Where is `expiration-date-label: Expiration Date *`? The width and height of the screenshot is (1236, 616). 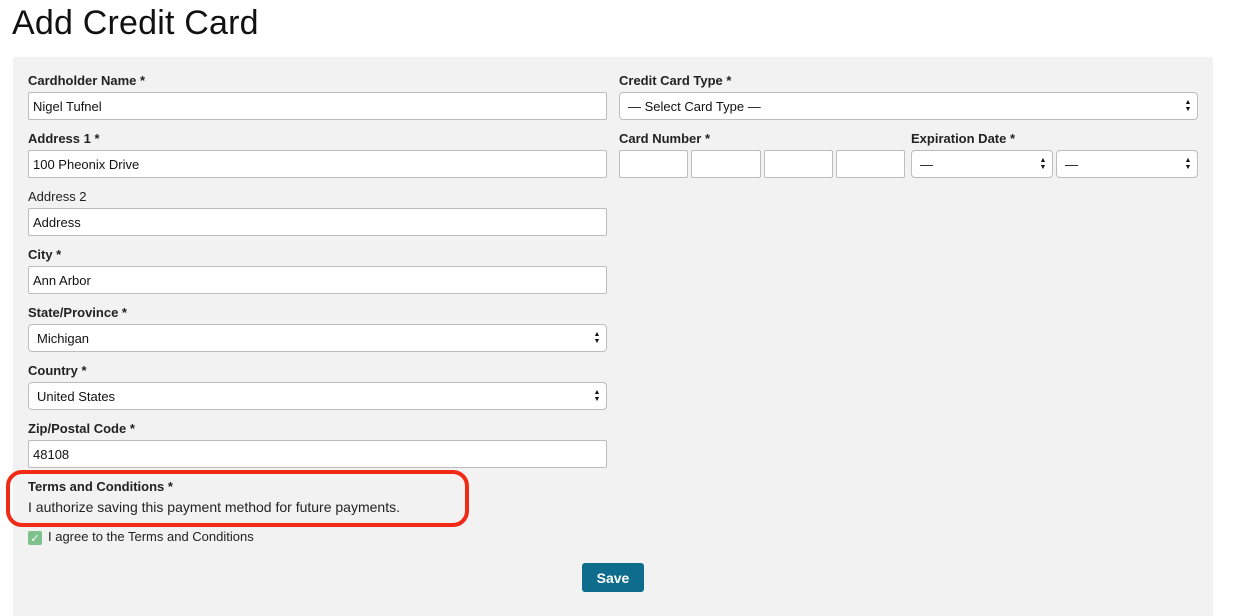 expiration-date-label: Expiration Date * is located at coordinates (963, 138).